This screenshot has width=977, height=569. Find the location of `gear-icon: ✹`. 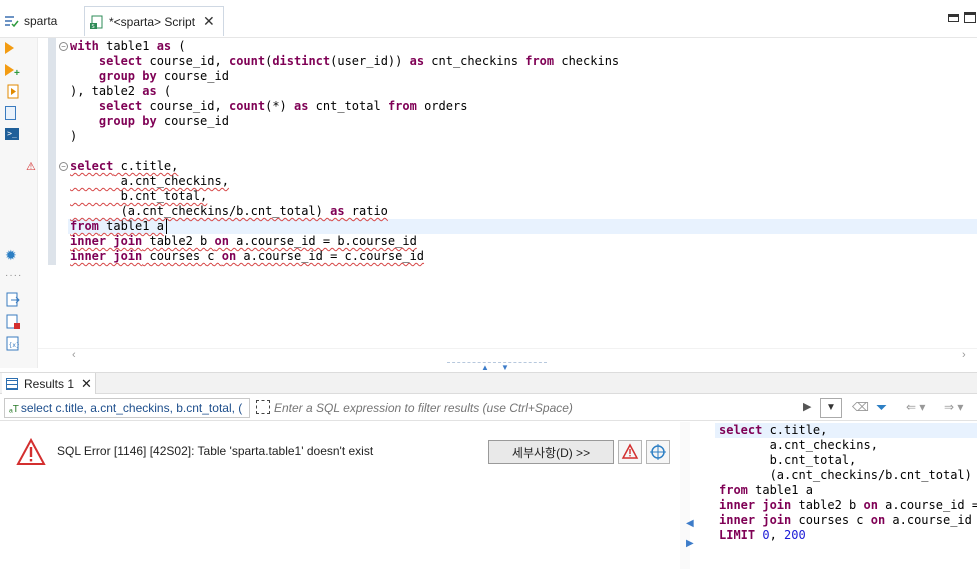

gear-icon: ✹ is located at coordinates (11, 255).